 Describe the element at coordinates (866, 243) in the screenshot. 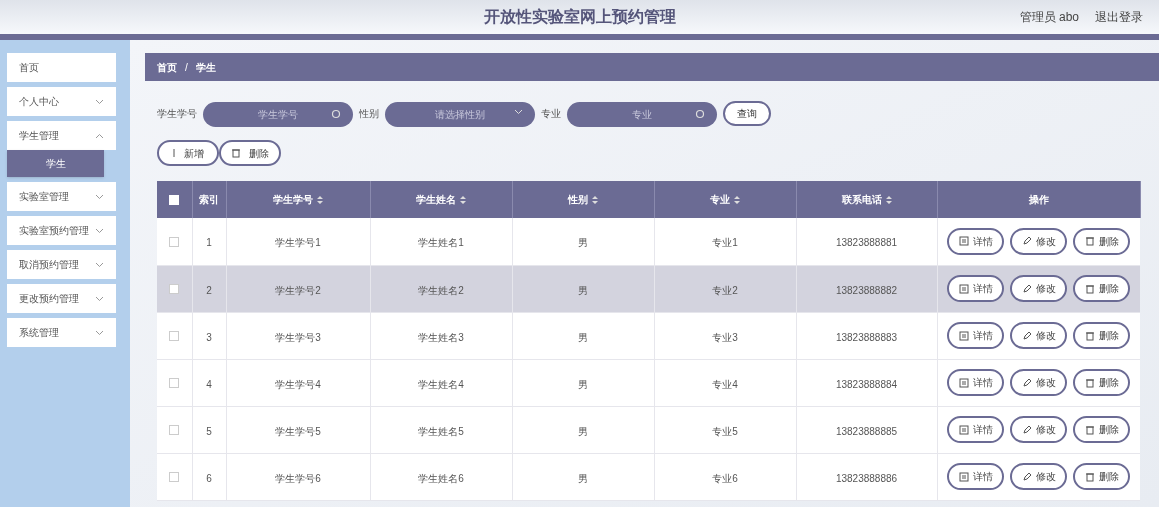

I see `table-cell: 13823888881` at that location.